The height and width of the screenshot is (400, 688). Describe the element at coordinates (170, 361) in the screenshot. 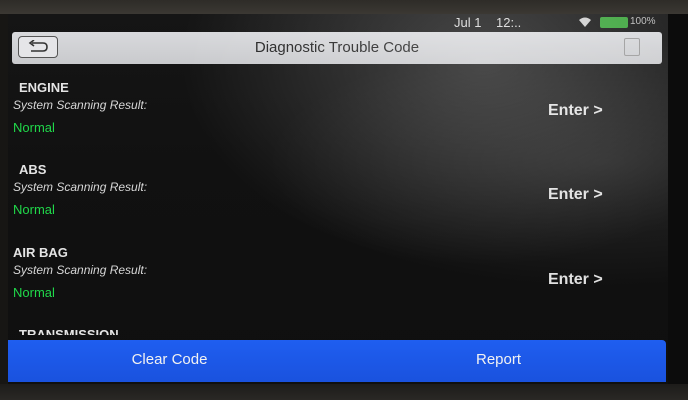

I see `clear-code-button: Clear Code` at that location.